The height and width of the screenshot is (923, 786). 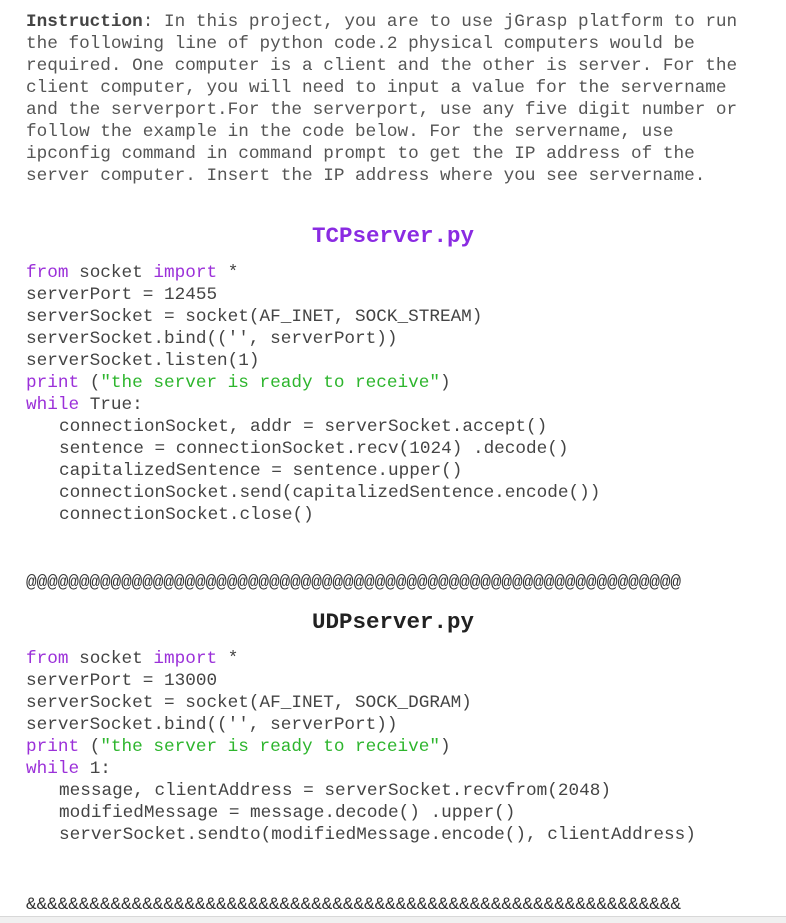 What do you see at coordinates (143, 361) in the screenshot?
I see `code-line: serverSocket.listen(1)` at bounding box center [143, 361].